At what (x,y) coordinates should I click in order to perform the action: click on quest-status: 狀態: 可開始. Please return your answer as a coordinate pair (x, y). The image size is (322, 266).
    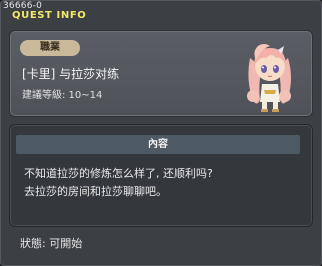
    Looking at the image, I should click on (51, 243).